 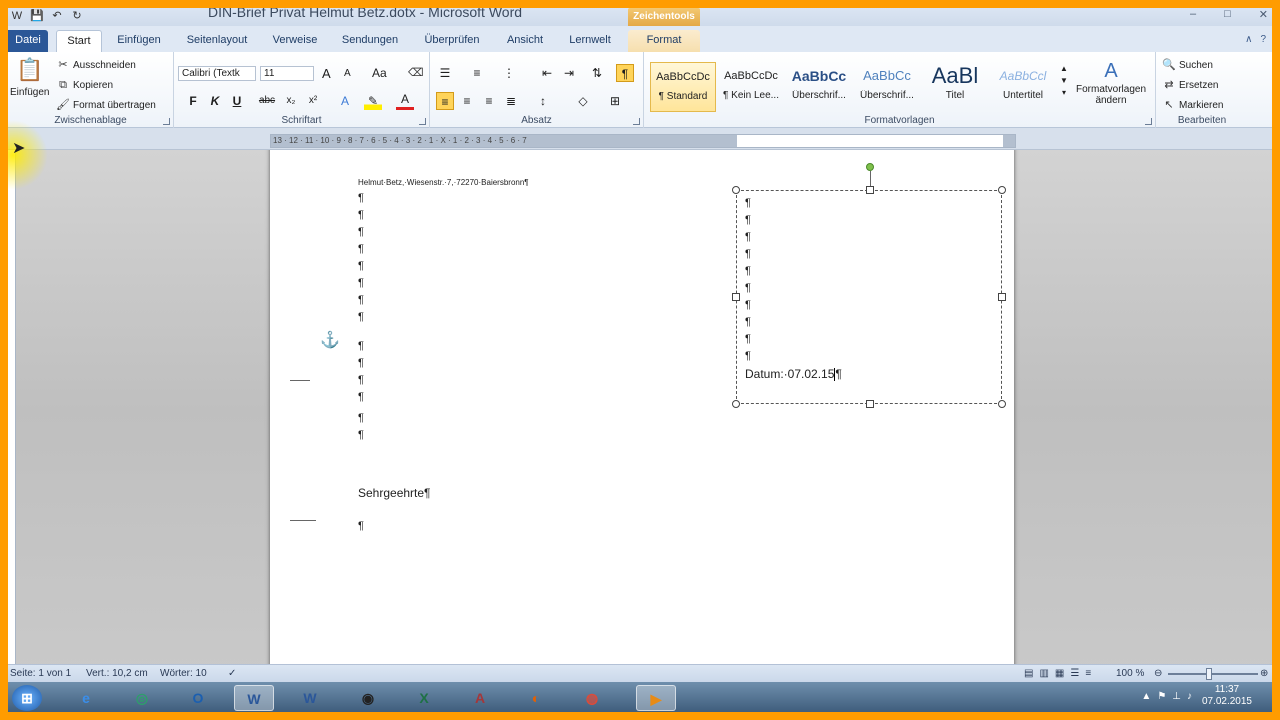 I want to click on justify-icon: ≣, so click(x=511, y=101).